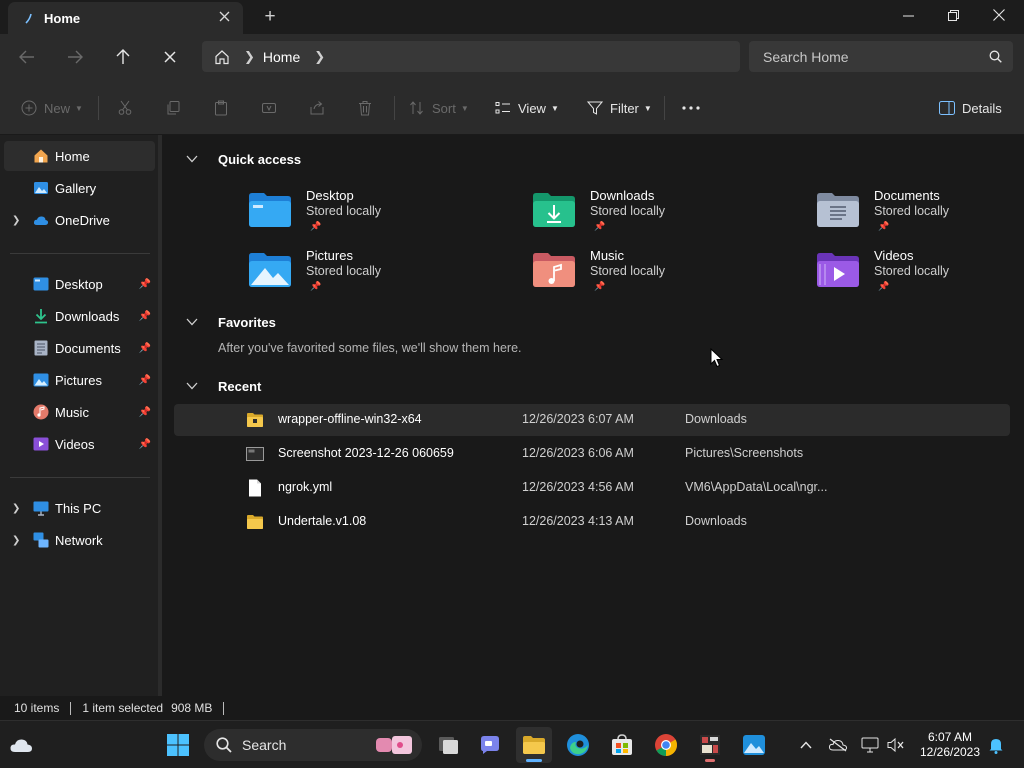 This screenshot has width=1024, height=768. I want to click on clock: 6:07 AM 12/26/2023, so click(950, 745).